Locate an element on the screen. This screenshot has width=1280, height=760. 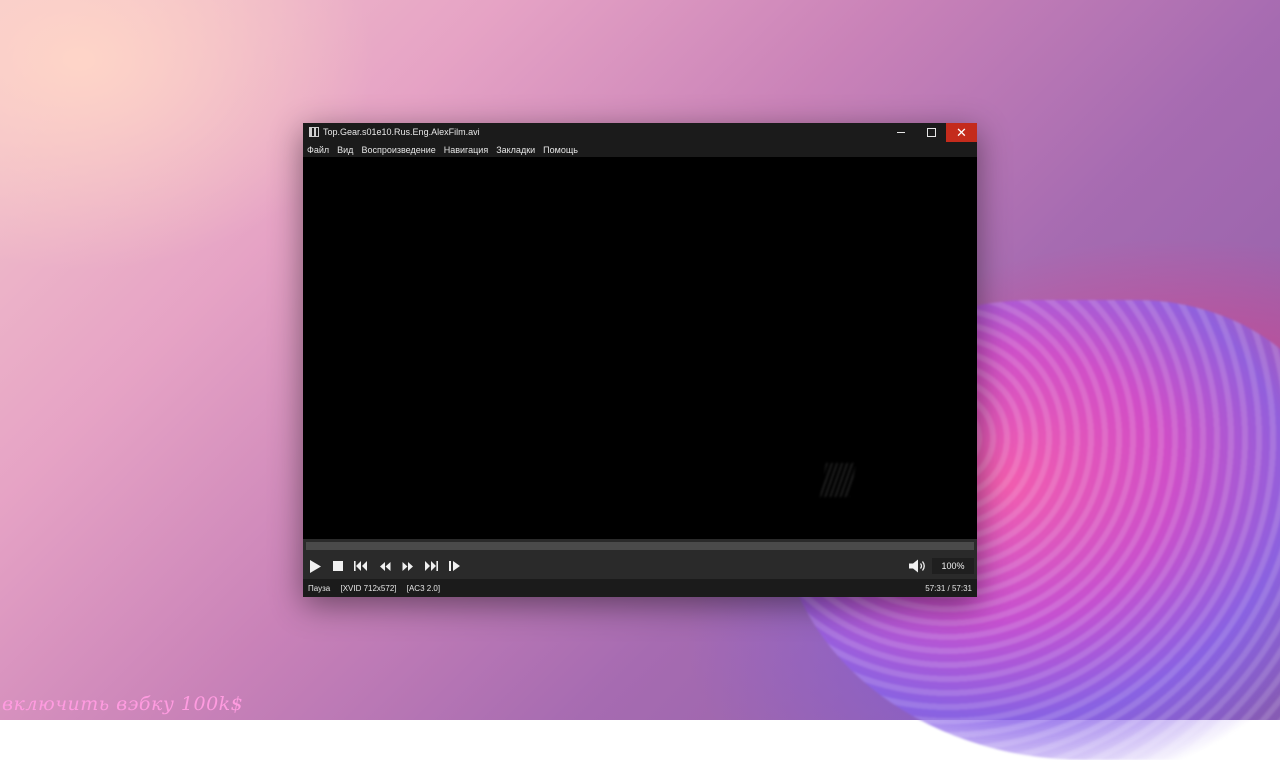
playback-controls: 100% is located at coordinates (640, 566).